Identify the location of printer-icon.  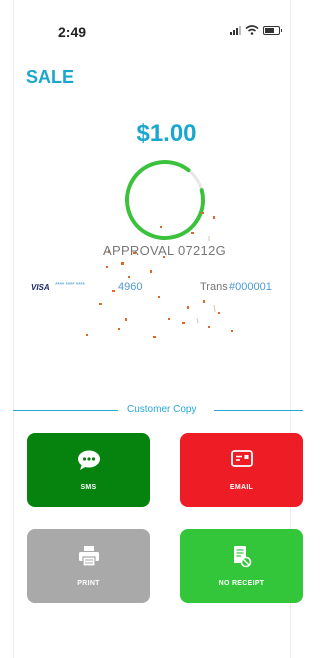
(88, 556).